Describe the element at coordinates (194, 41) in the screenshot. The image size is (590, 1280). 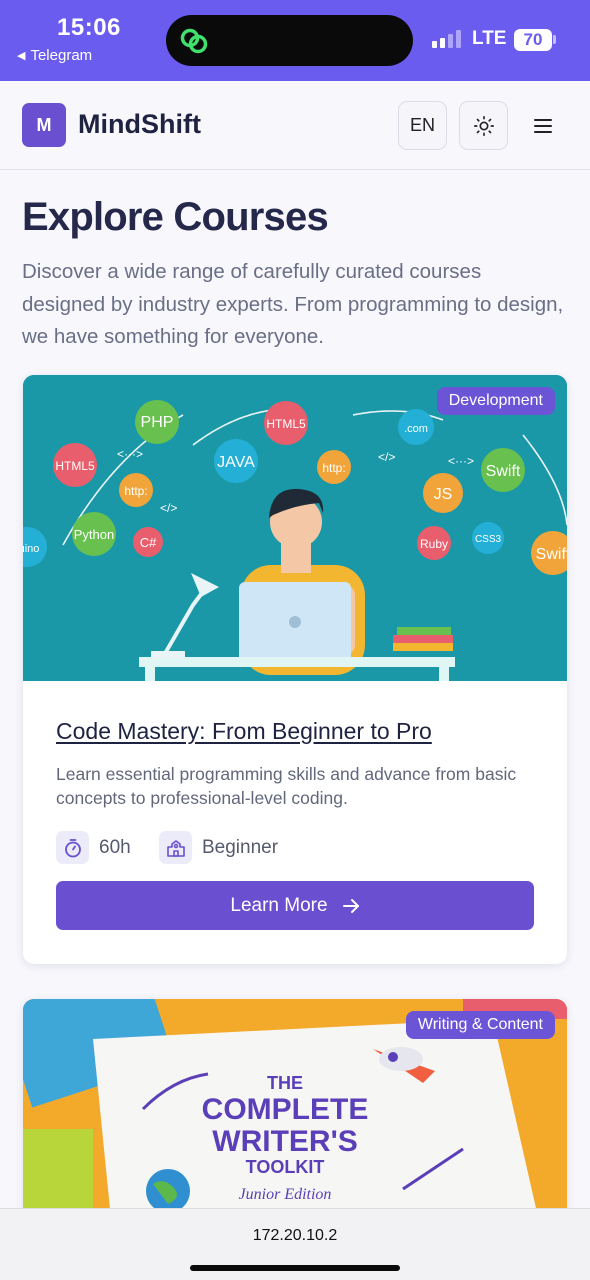
I see `link-activity-icon` at that location.